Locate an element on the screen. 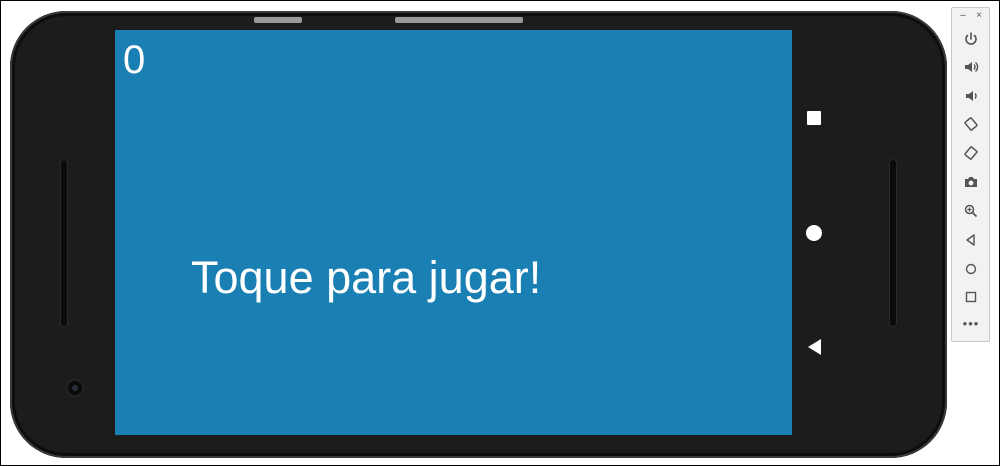 The image size is (1000, 466). zoom-button is located at coordinates (971, 211).